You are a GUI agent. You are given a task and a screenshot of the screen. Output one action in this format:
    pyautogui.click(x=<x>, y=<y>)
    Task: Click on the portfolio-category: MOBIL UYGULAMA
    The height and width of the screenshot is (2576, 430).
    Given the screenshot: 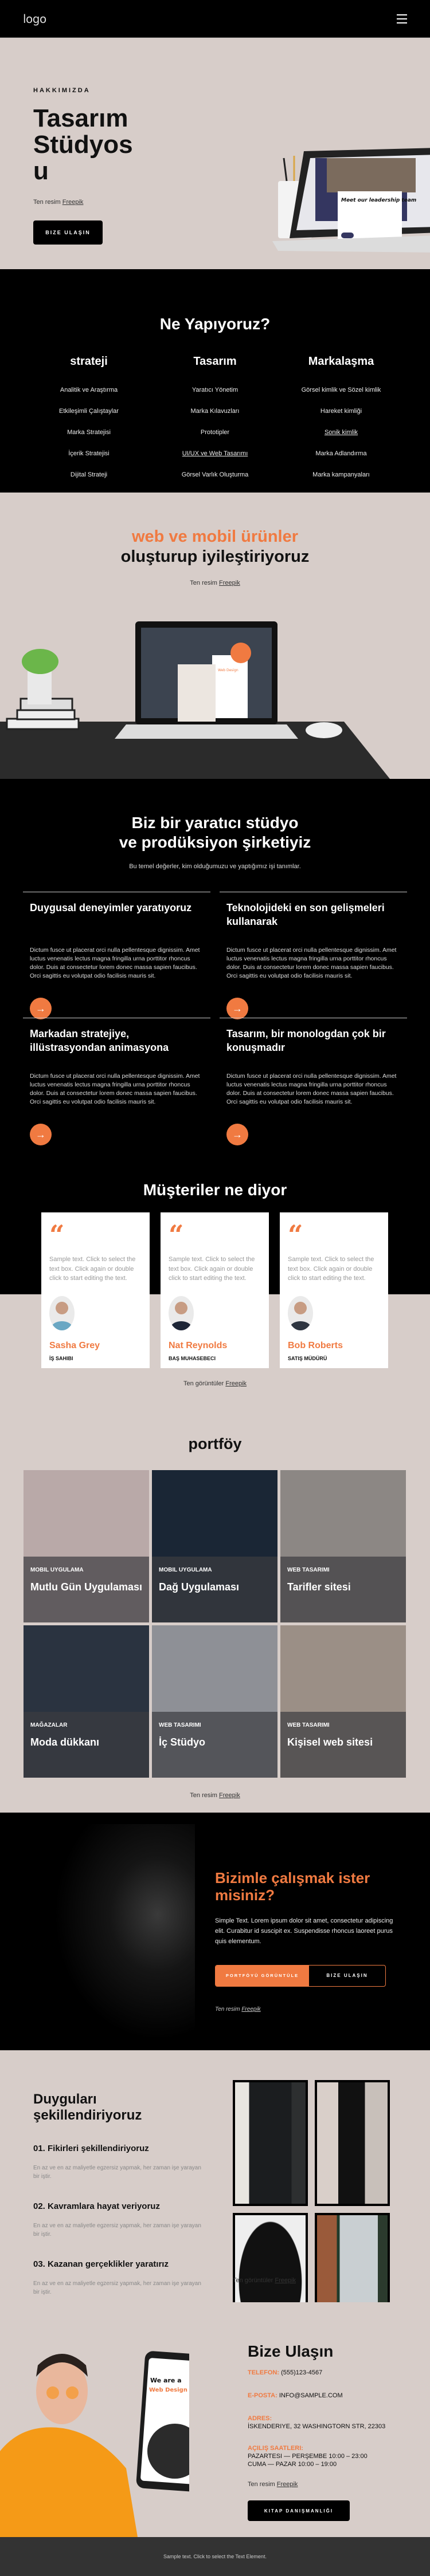 What is the action you would take?
    pyautogui.click(x=57, y=1570)
    